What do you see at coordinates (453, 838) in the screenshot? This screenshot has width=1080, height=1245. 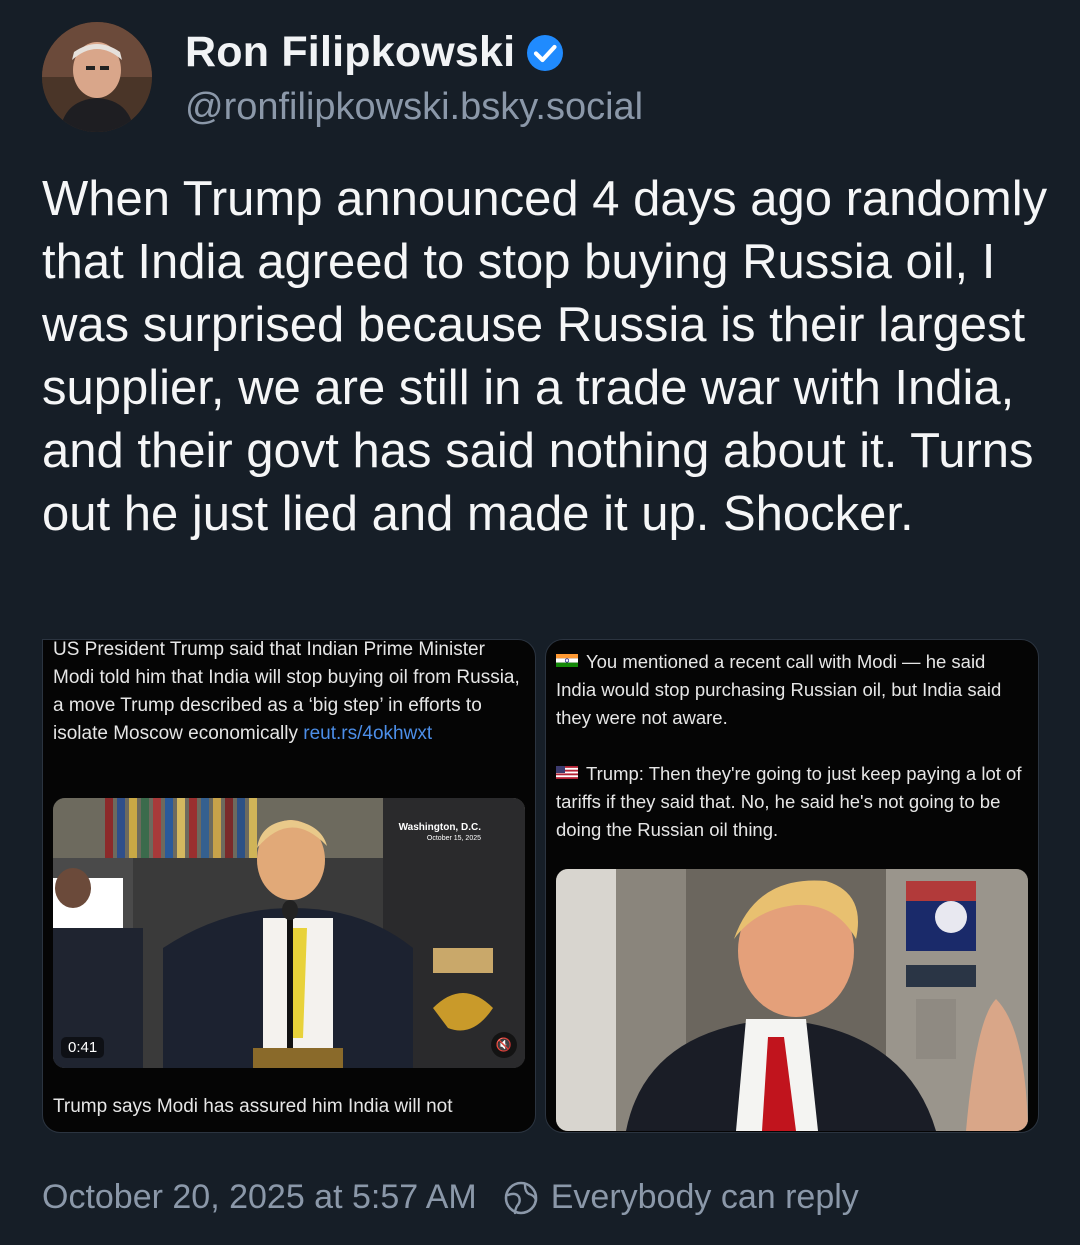 I see `dateline-date: October 15, 2025` at bounding box center [453, 838].